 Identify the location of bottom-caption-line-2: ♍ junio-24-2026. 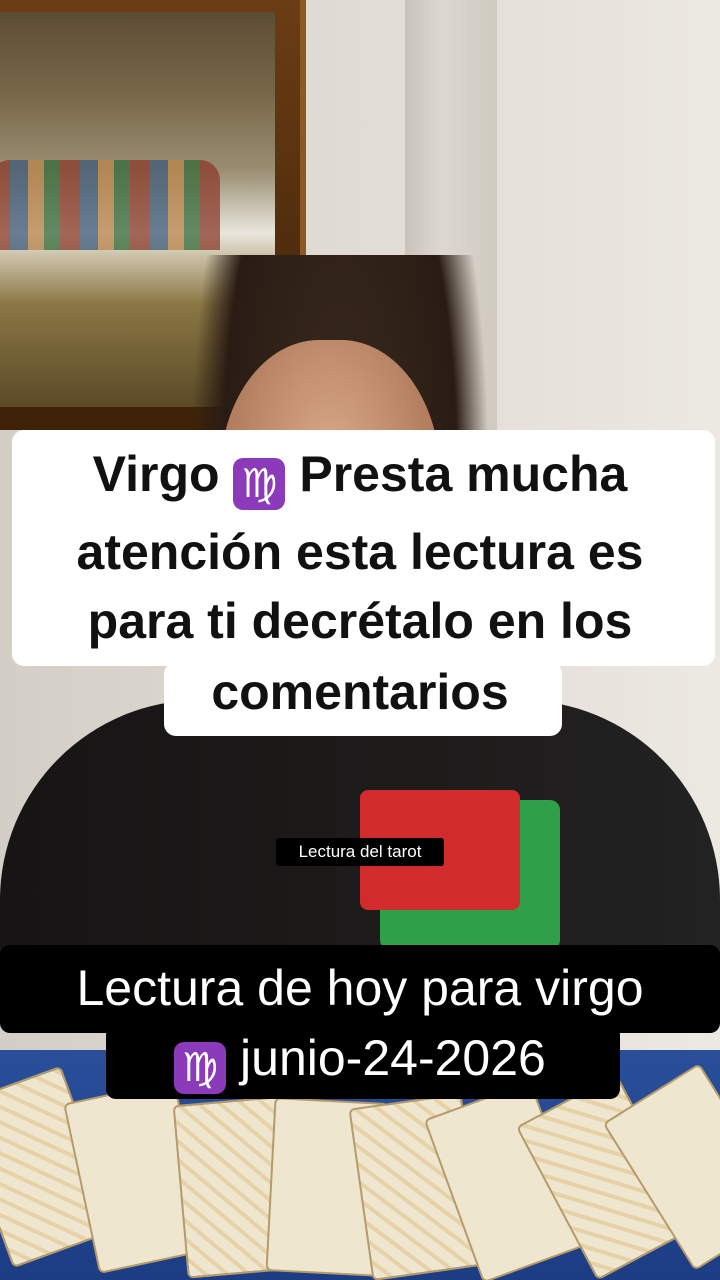
(360, 1061).